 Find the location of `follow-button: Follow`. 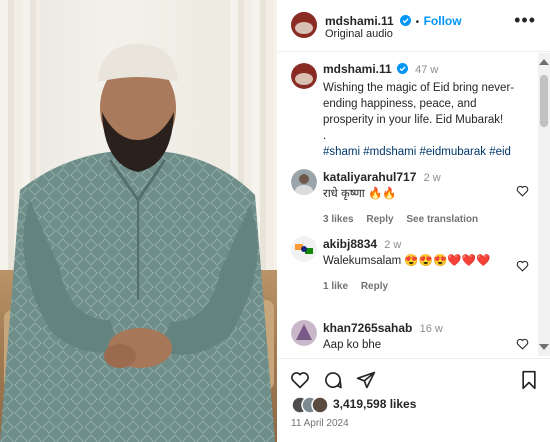

follow-button: Follow is located at coordinates (443, 21).